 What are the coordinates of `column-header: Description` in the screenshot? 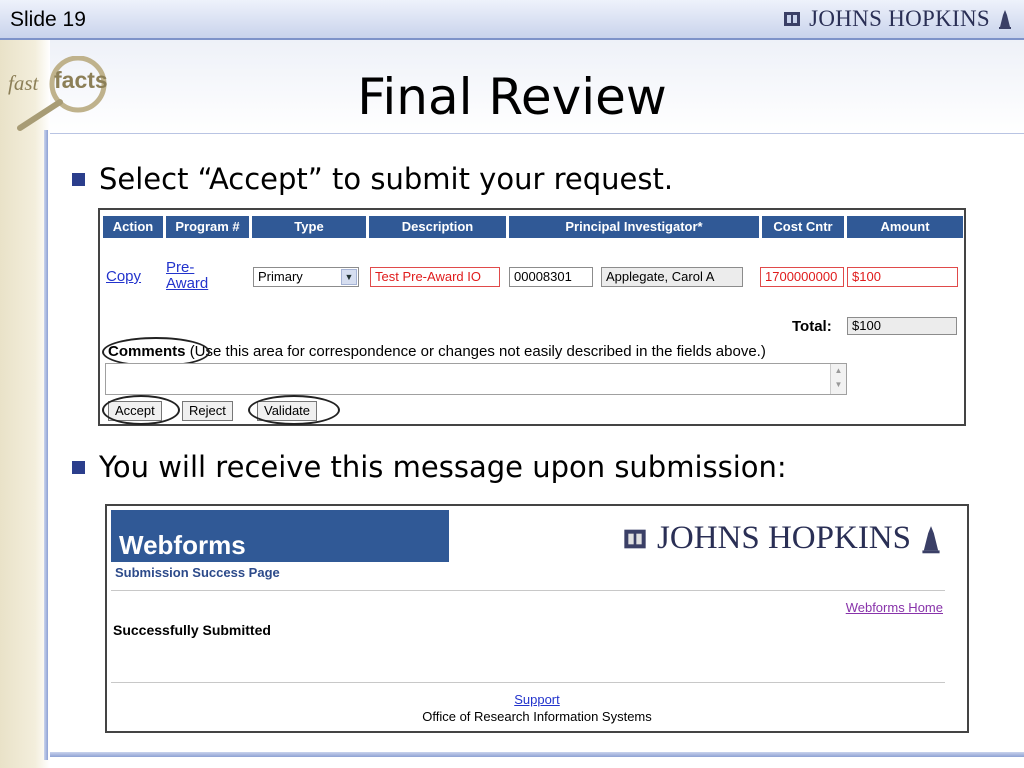 It's located at (439, 227).